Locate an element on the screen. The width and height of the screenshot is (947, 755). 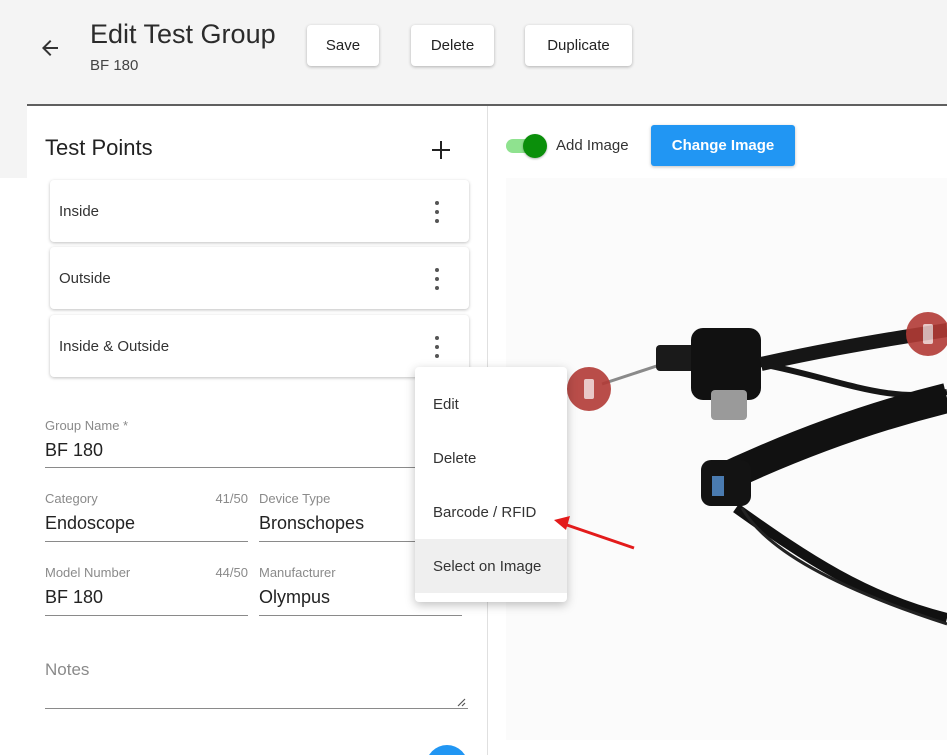
menu-item-delete: Delete is located at coordinates (491, 458).